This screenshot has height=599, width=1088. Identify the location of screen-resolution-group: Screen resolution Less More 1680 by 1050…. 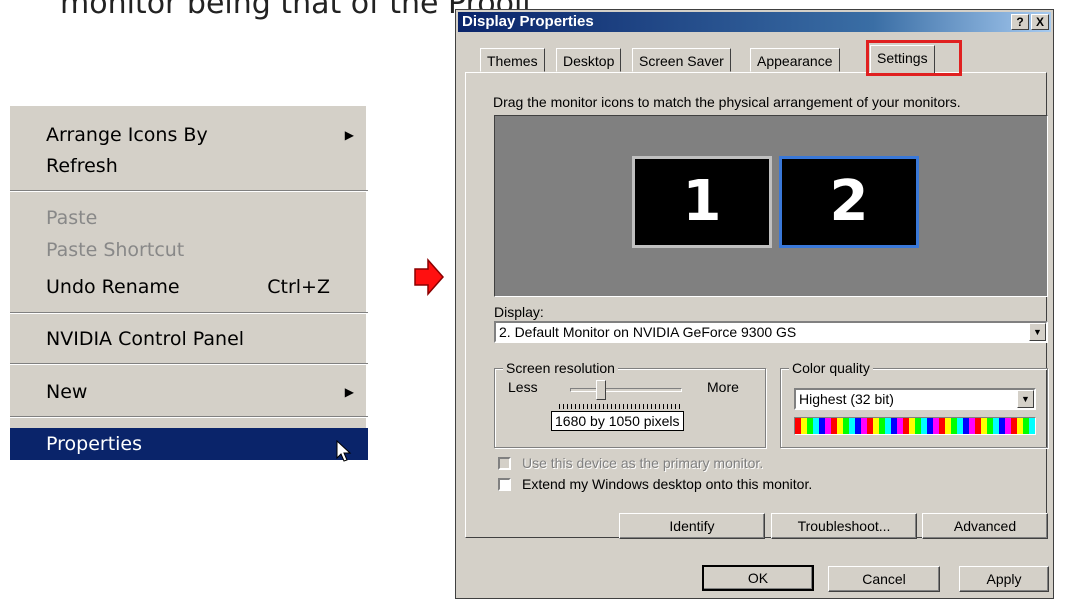
(630, 404).